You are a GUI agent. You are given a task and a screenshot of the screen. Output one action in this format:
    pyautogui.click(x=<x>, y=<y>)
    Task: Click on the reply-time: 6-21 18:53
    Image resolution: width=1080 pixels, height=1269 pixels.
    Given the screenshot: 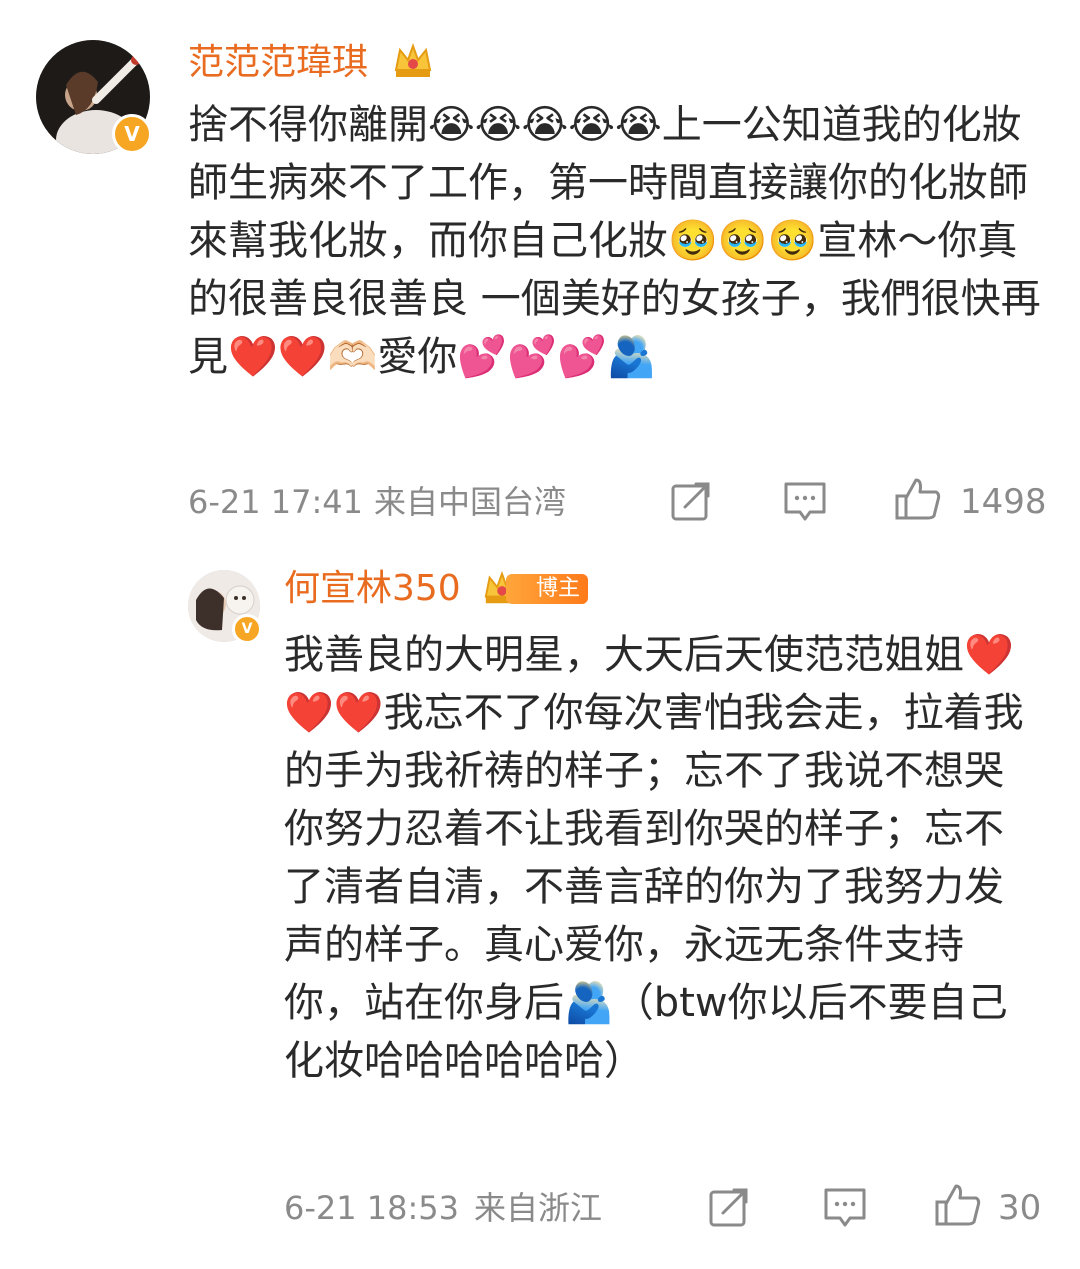 What is the action you would take?
    pyautogui.click(x=372, y=1208)
    